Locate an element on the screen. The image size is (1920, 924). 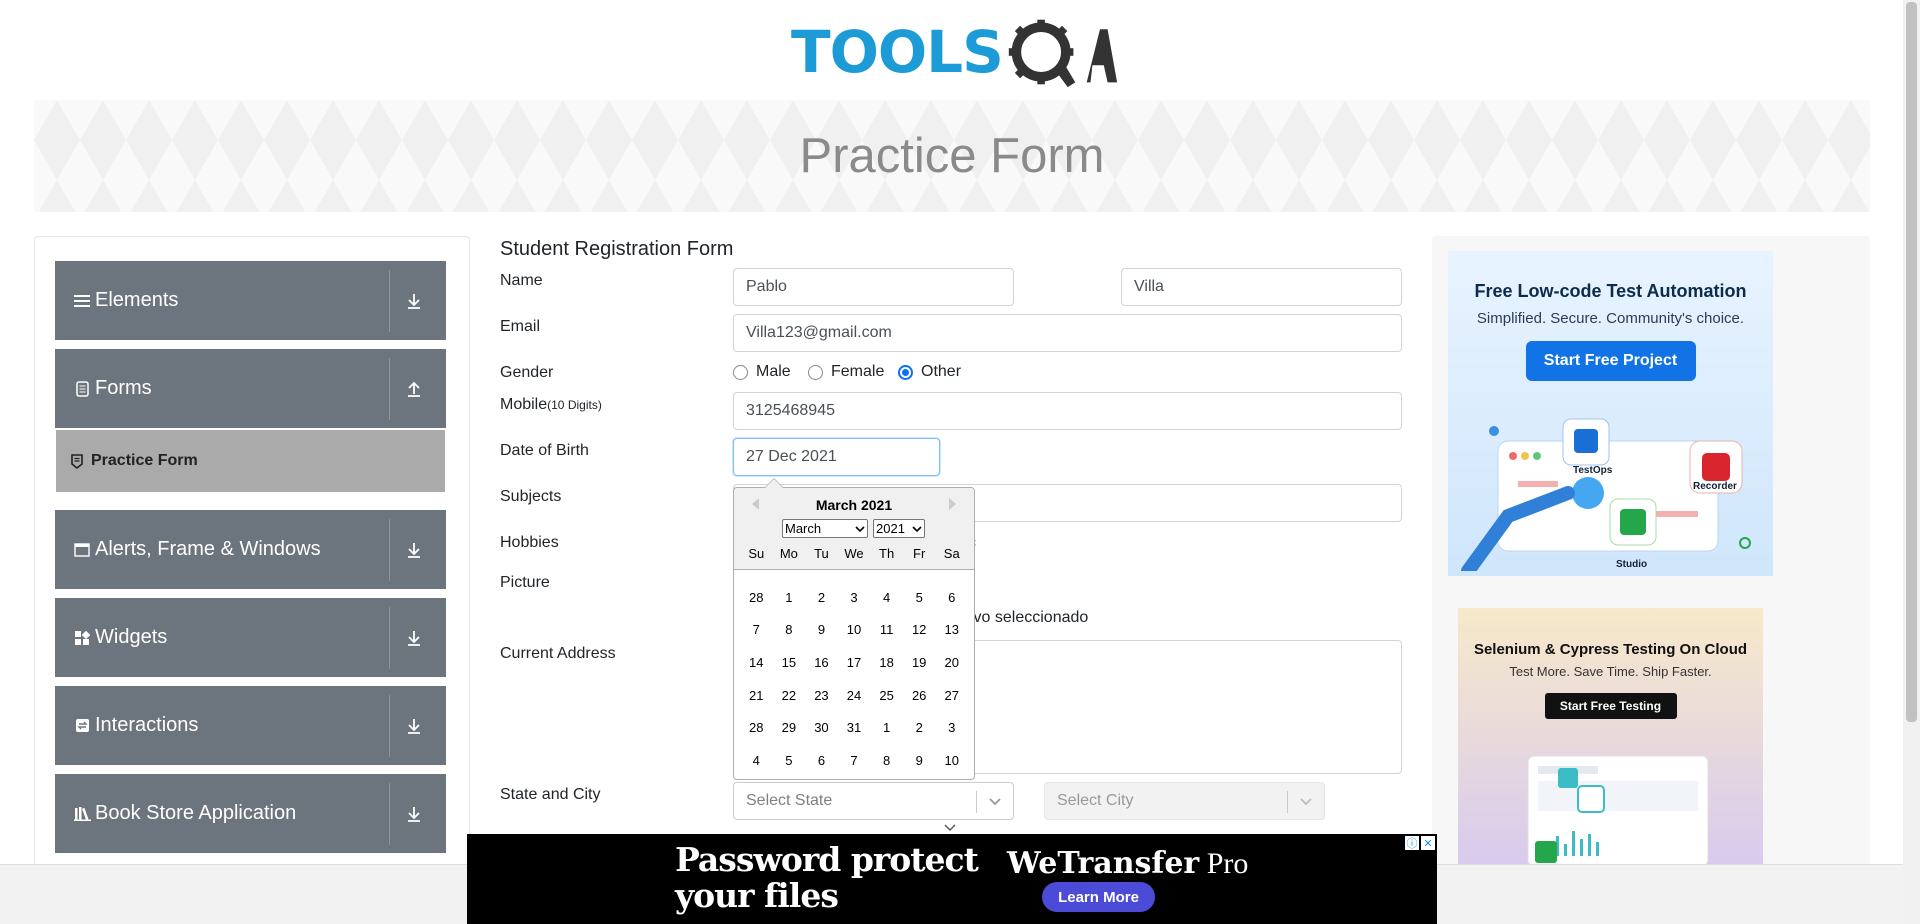
upload-arrow-icon is located at coordinates (414, 389).